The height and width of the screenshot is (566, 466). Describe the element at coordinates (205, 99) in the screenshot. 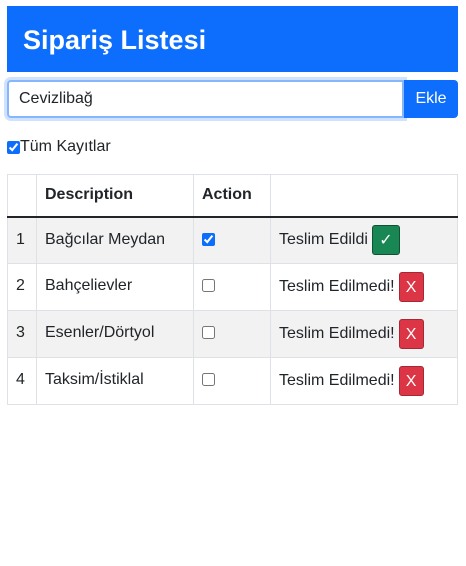

I see `order-input` at that location.